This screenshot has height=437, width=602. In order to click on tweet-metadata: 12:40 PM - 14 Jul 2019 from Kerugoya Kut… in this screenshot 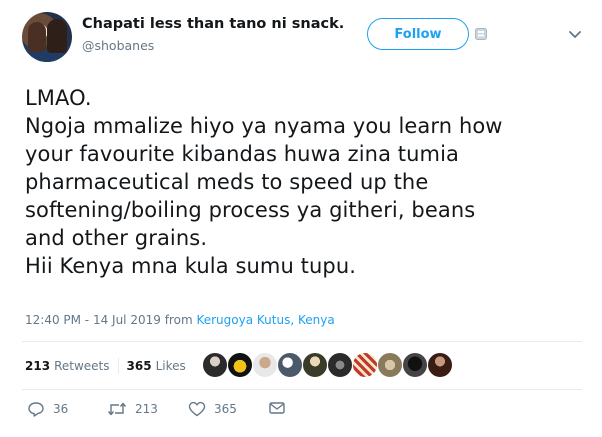, I will do `click(180, 320)`.